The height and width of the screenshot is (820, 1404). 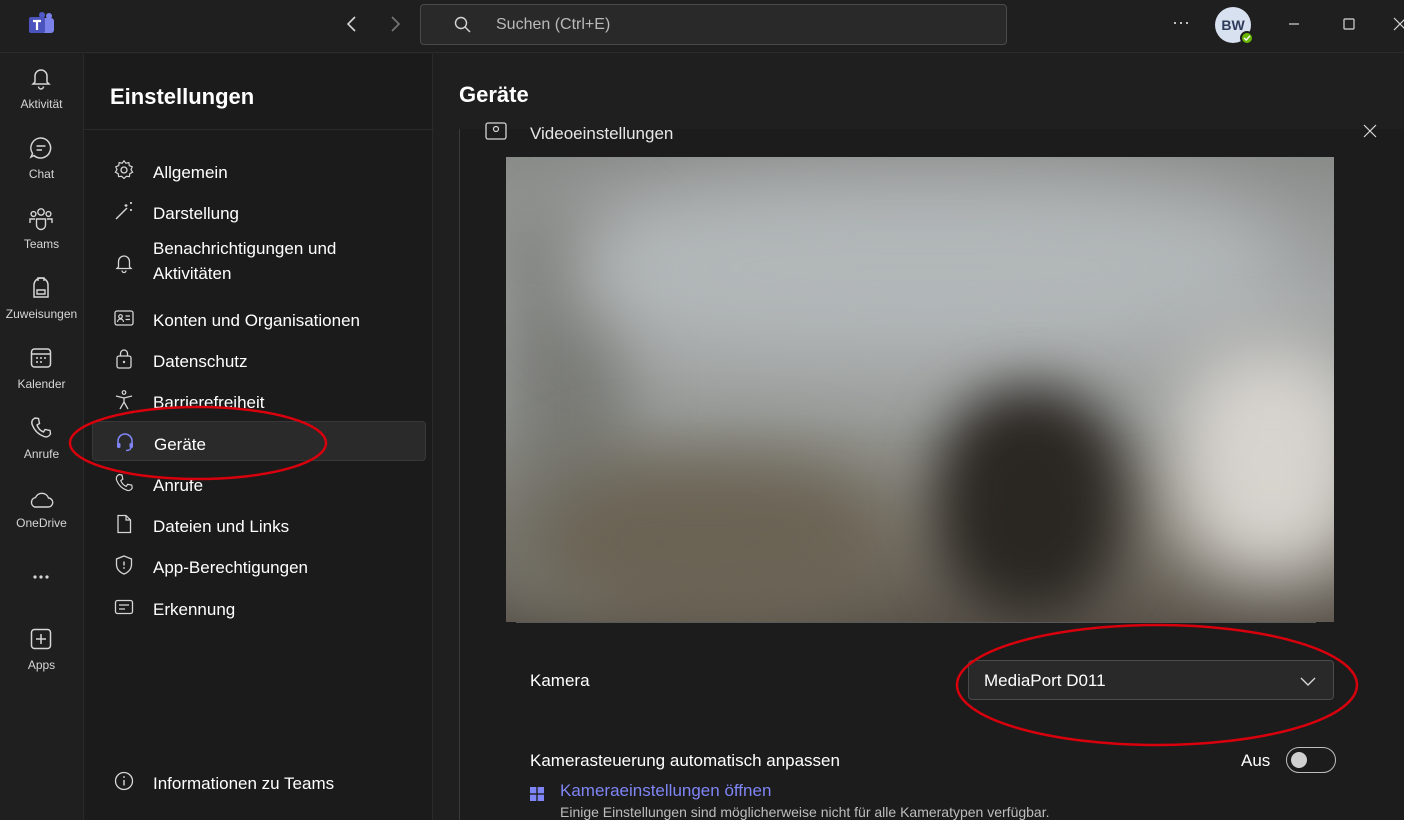 I want to click on settings-item-notifications: Benachrichtigungen und Aktivitäten, so click(x=259, y=262).